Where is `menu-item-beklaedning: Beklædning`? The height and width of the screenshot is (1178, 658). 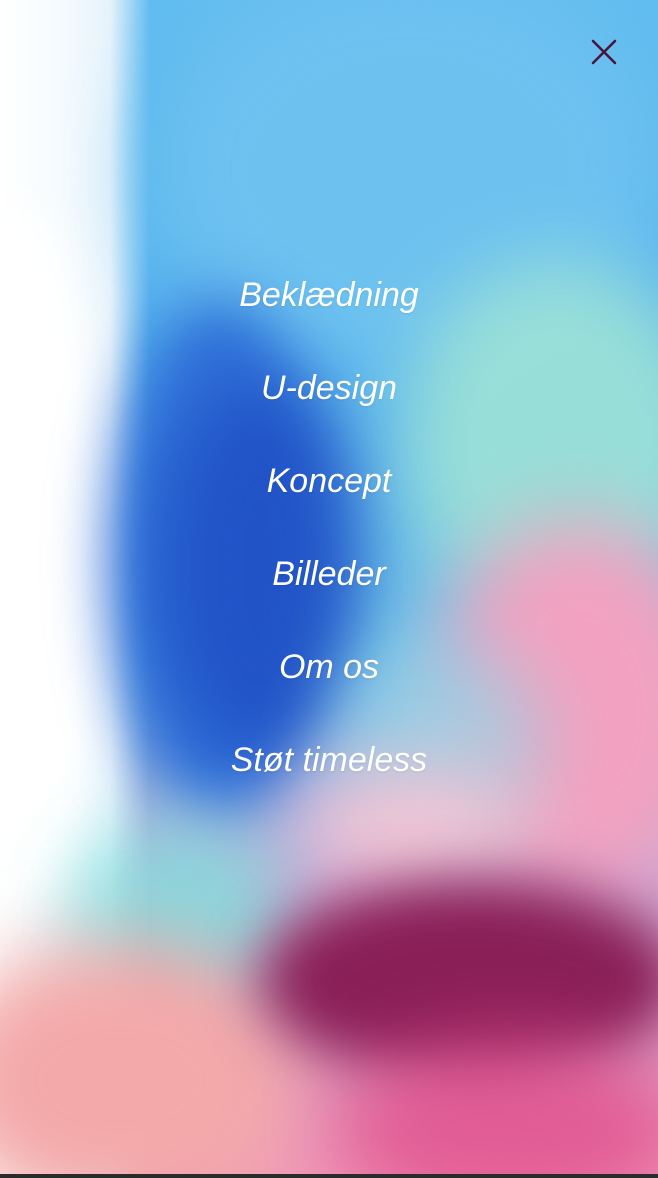
menu-item-beklaedning: Beklædning is located at coordinates (329, 295).